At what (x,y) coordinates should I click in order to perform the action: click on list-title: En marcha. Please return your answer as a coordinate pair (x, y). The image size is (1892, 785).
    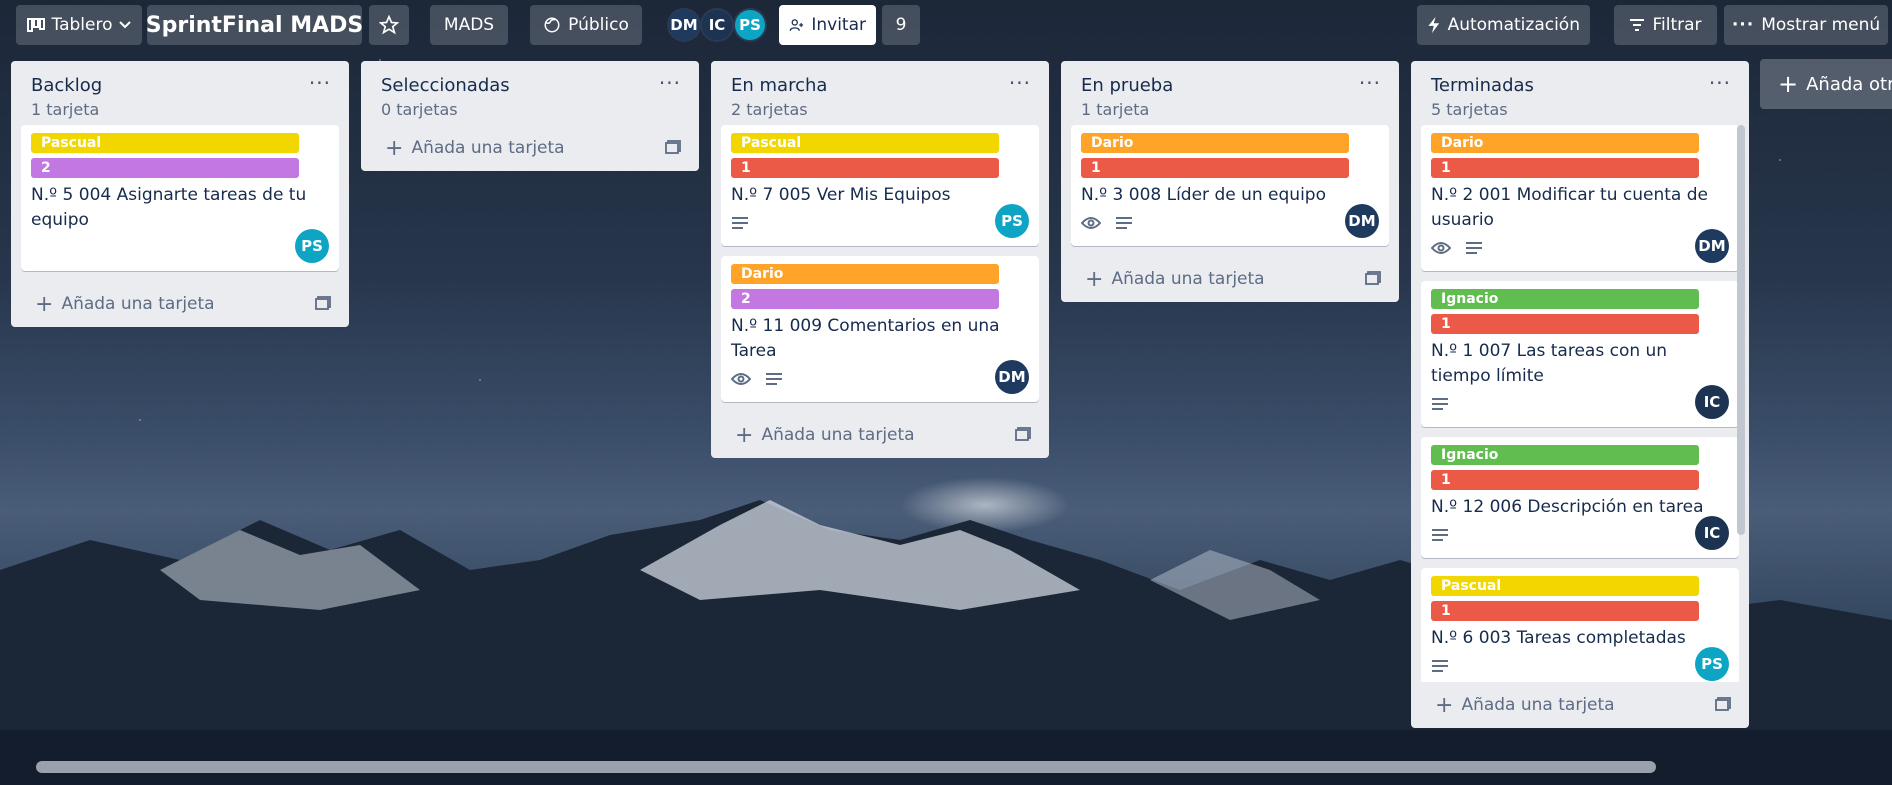
    Looking at the image, I should click on (880, 85).